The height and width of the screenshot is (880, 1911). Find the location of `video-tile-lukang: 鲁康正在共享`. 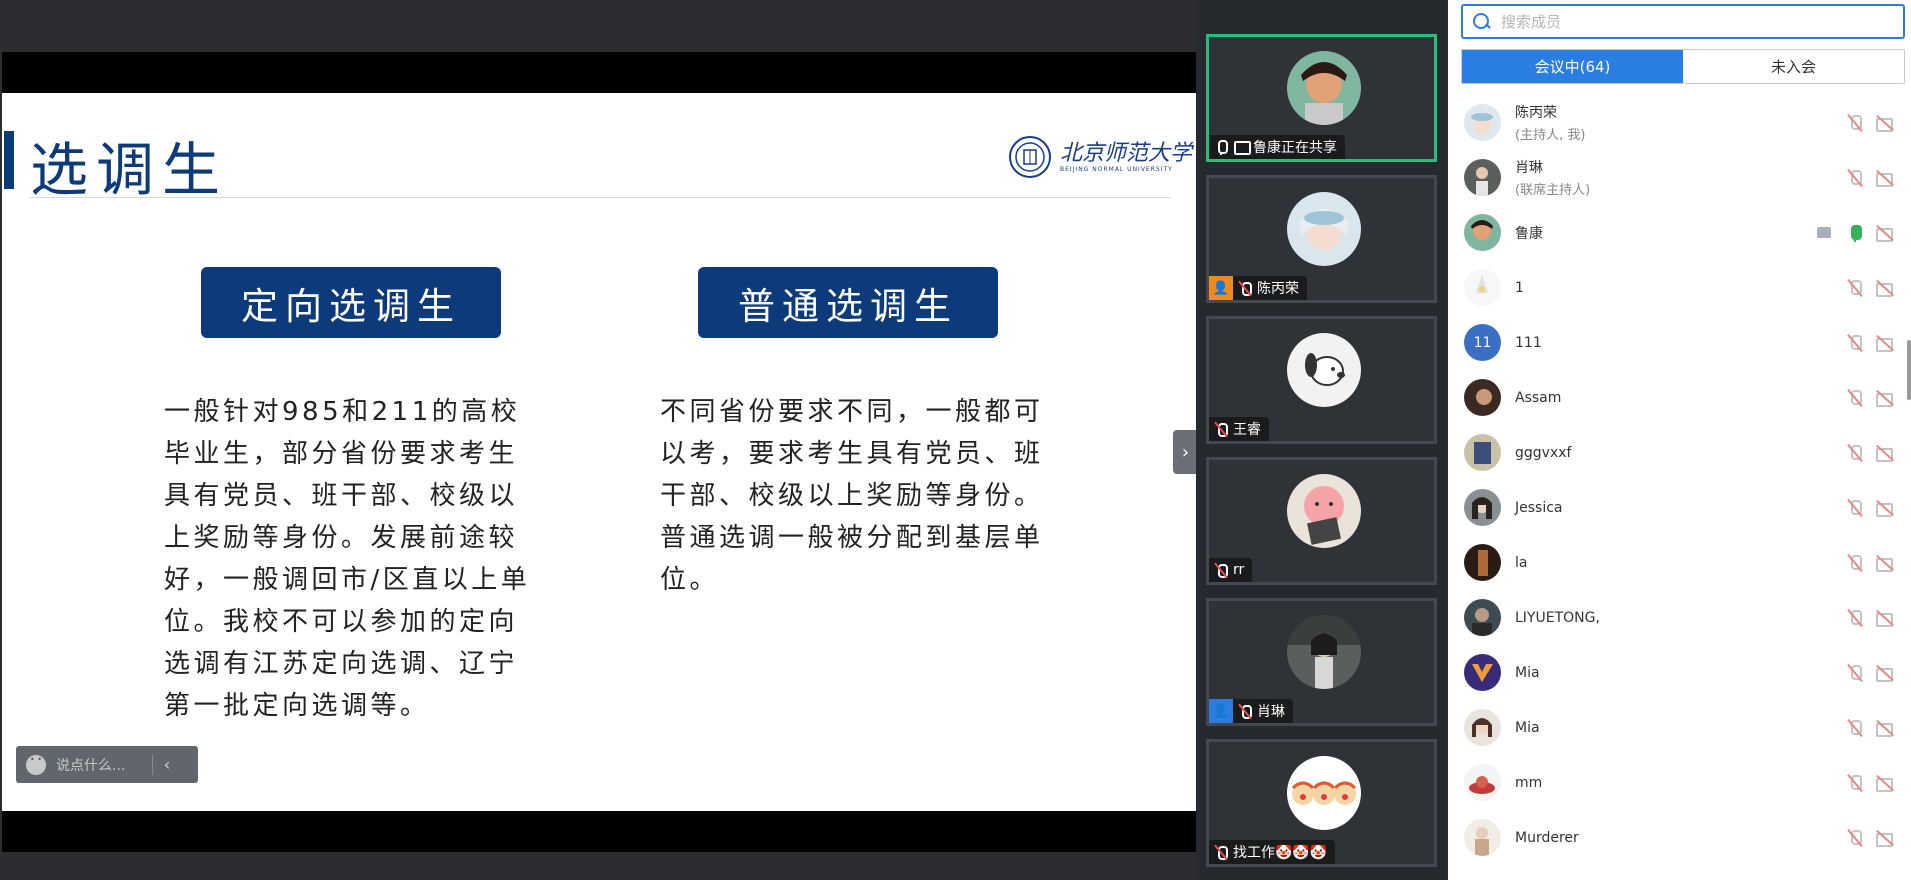

video-tile-lukang: 鲁康正在共享 is located at coordinates (1321, 98).